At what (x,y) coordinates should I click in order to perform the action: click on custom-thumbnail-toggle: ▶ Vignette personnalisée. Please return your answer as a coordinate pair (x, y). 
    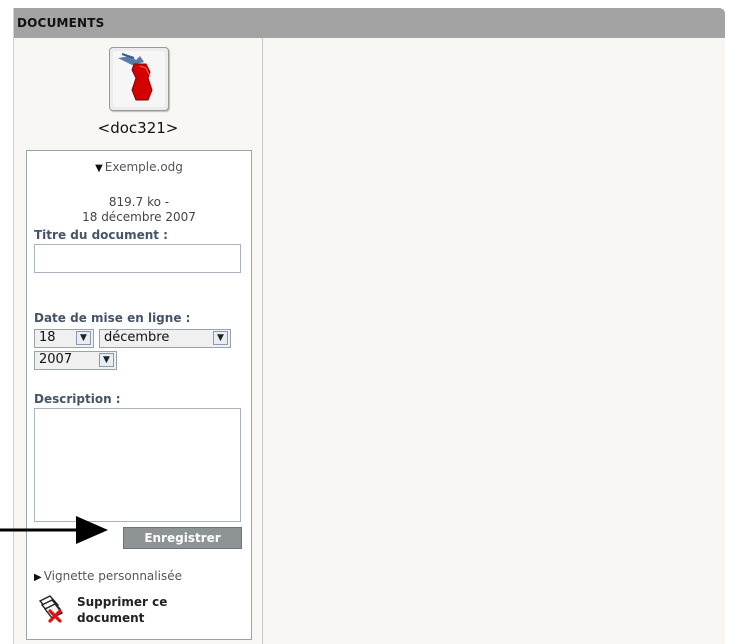
    Looking at the image, I should click on (108, 576).